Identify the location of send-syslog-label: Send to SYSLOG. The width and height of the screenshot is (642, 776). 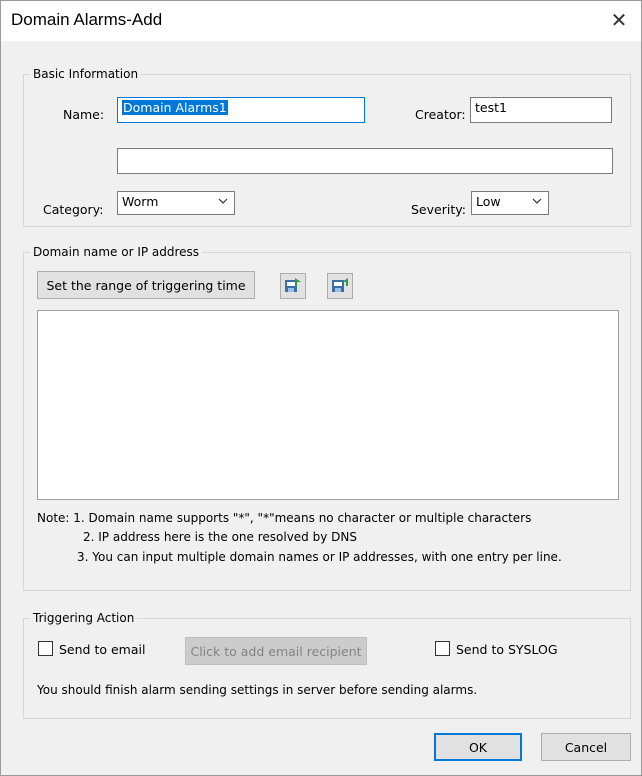
(507, 649).